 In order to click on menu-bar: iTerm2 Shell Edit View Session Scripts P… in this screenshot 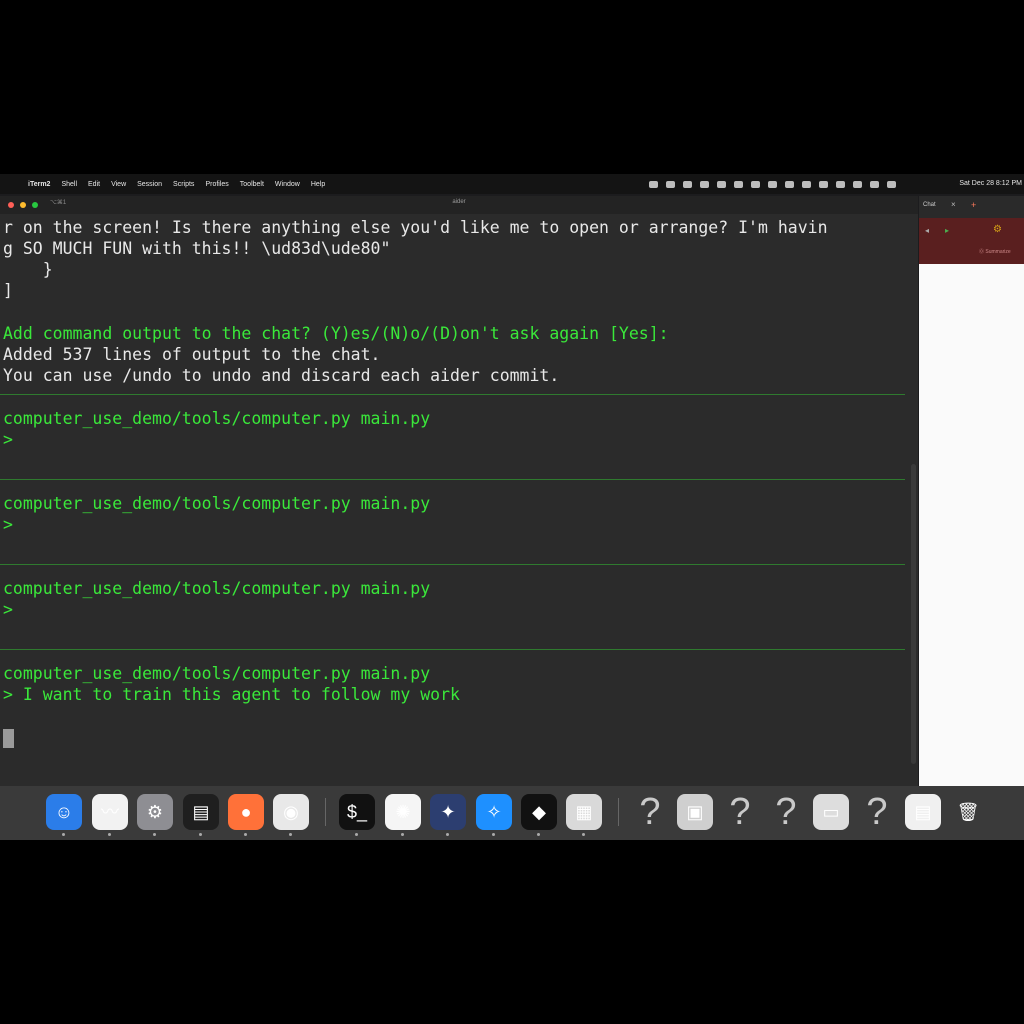, I will do `click(512, 184)`.